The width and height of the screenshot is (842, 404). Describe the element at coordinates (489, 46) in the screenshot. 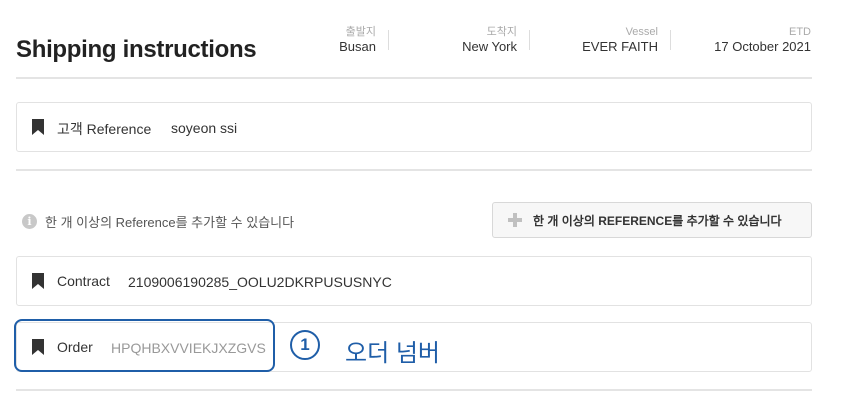

I see `arrival-value: New York` at that location.